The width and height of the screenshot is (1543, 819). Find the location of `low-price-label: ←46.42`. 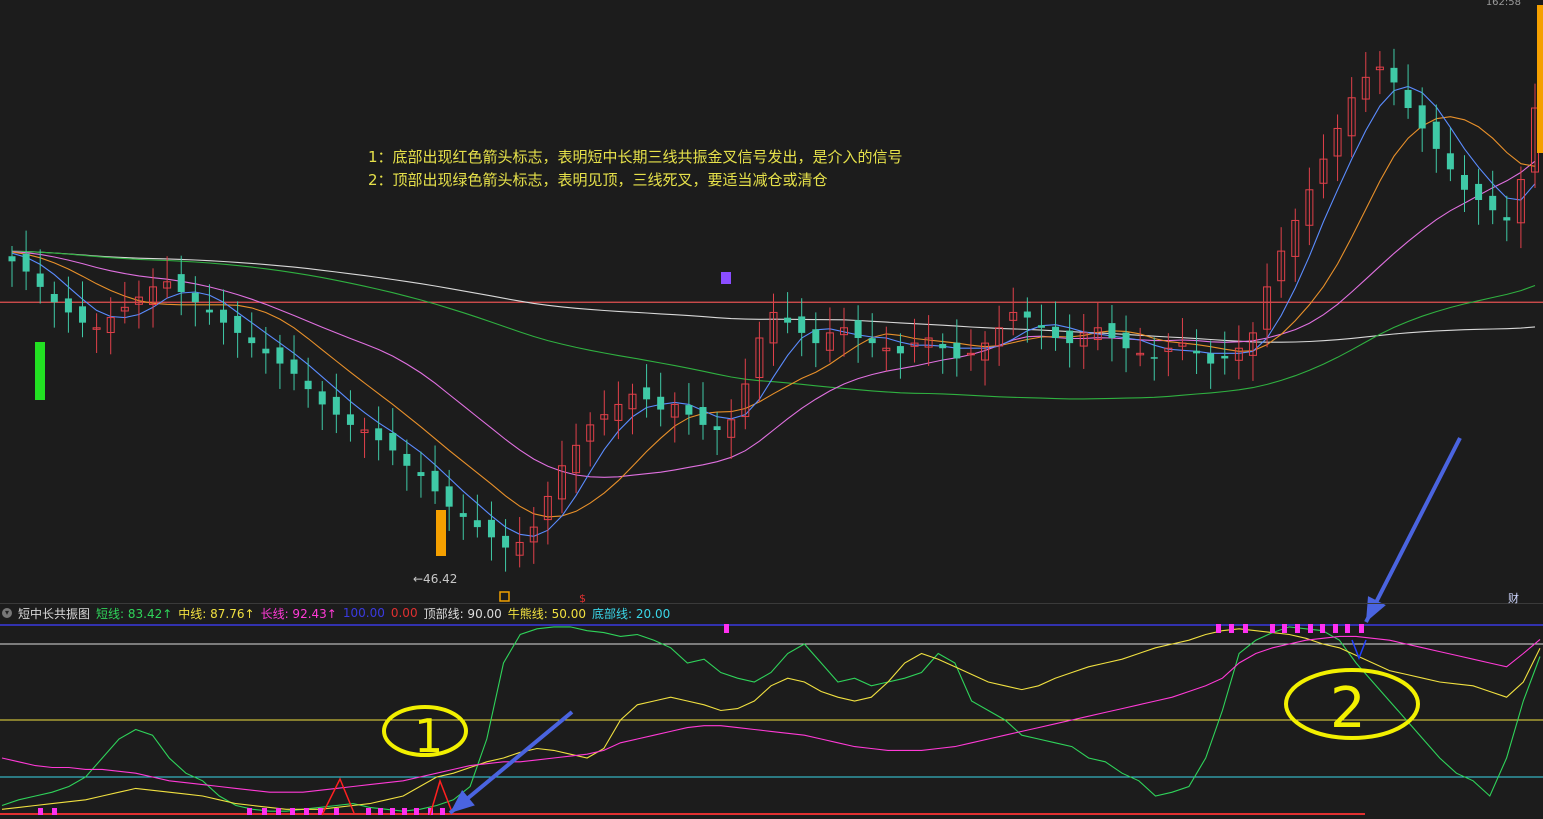

low-price-label: ←46.42 is located at coordinates (435, 579).